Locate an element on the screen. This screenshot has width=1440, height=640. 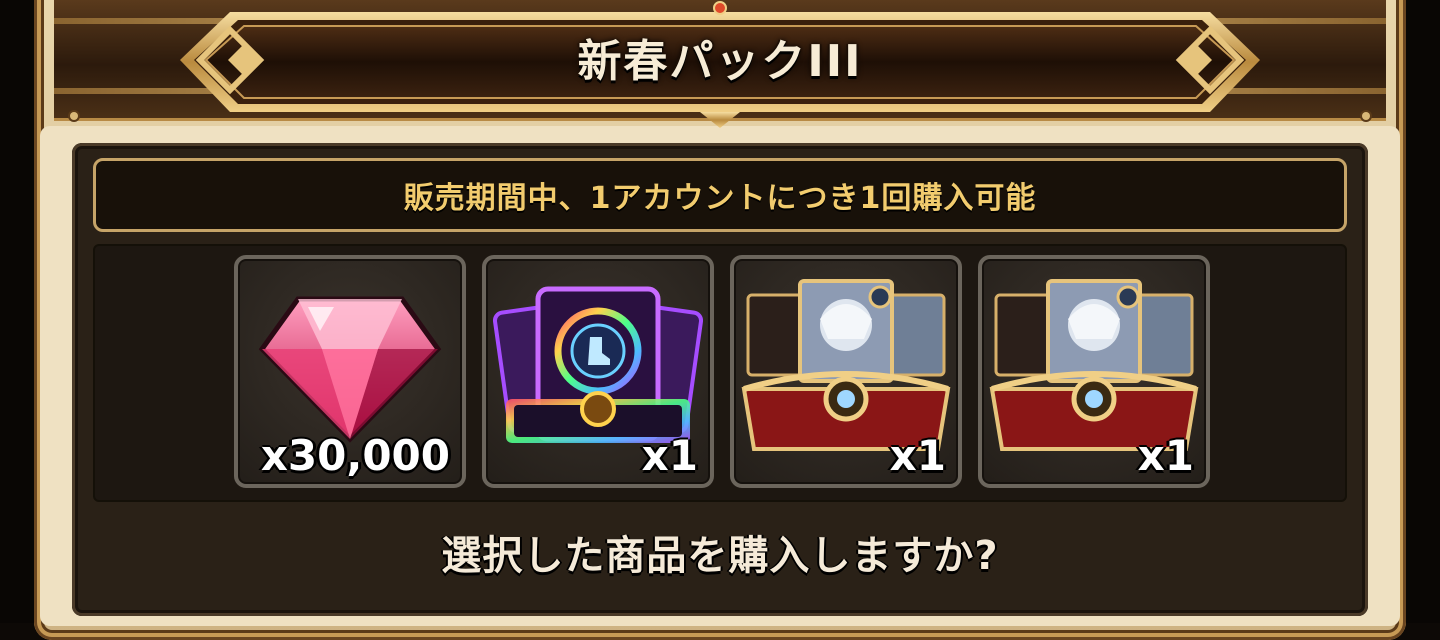
purchase-limit-notice: 販売期間中、1アカウントにつき1回購入可能 is located at coordinates (720, 195).